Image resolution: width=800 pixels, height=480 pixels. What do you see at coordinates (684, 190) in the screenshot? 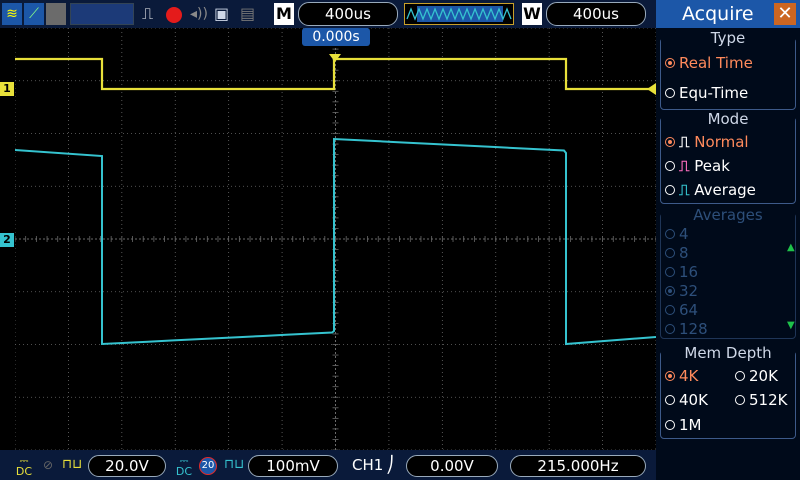
I see `average-mode-icon: ⎍` at bounding box center [684, 190].